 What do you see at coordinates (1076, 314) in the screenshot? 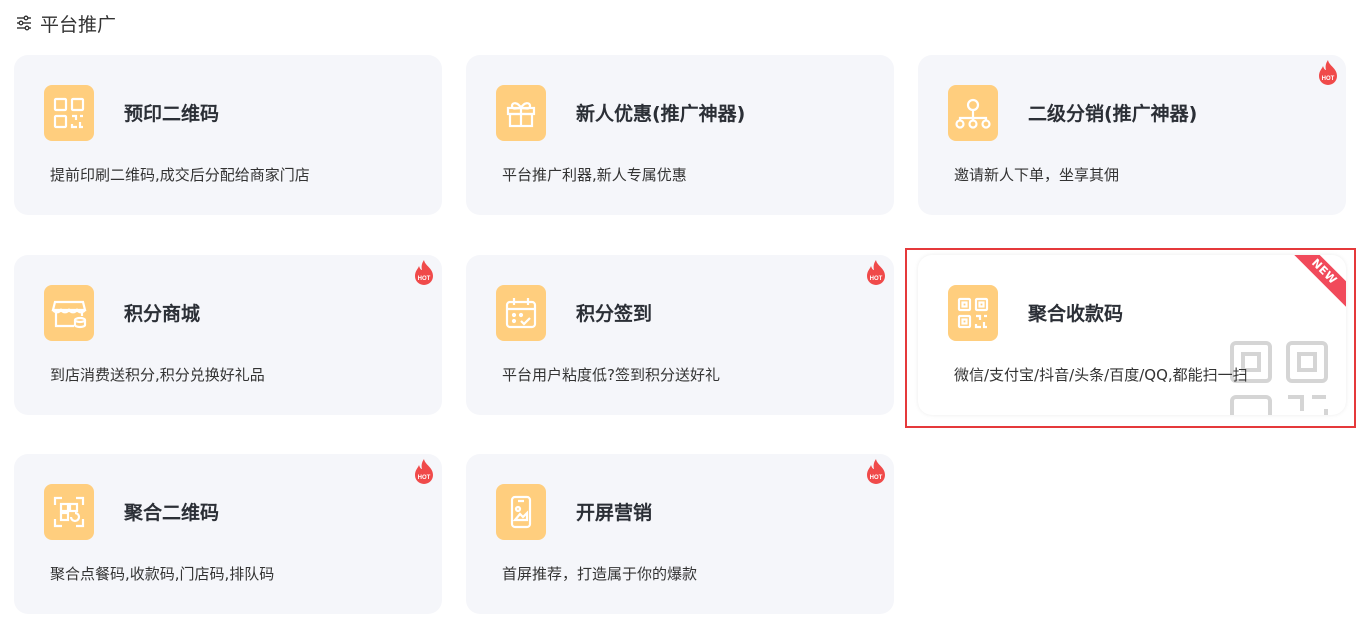
I see `card-title: 聚合收款码` at bounding box center [1076, 314].